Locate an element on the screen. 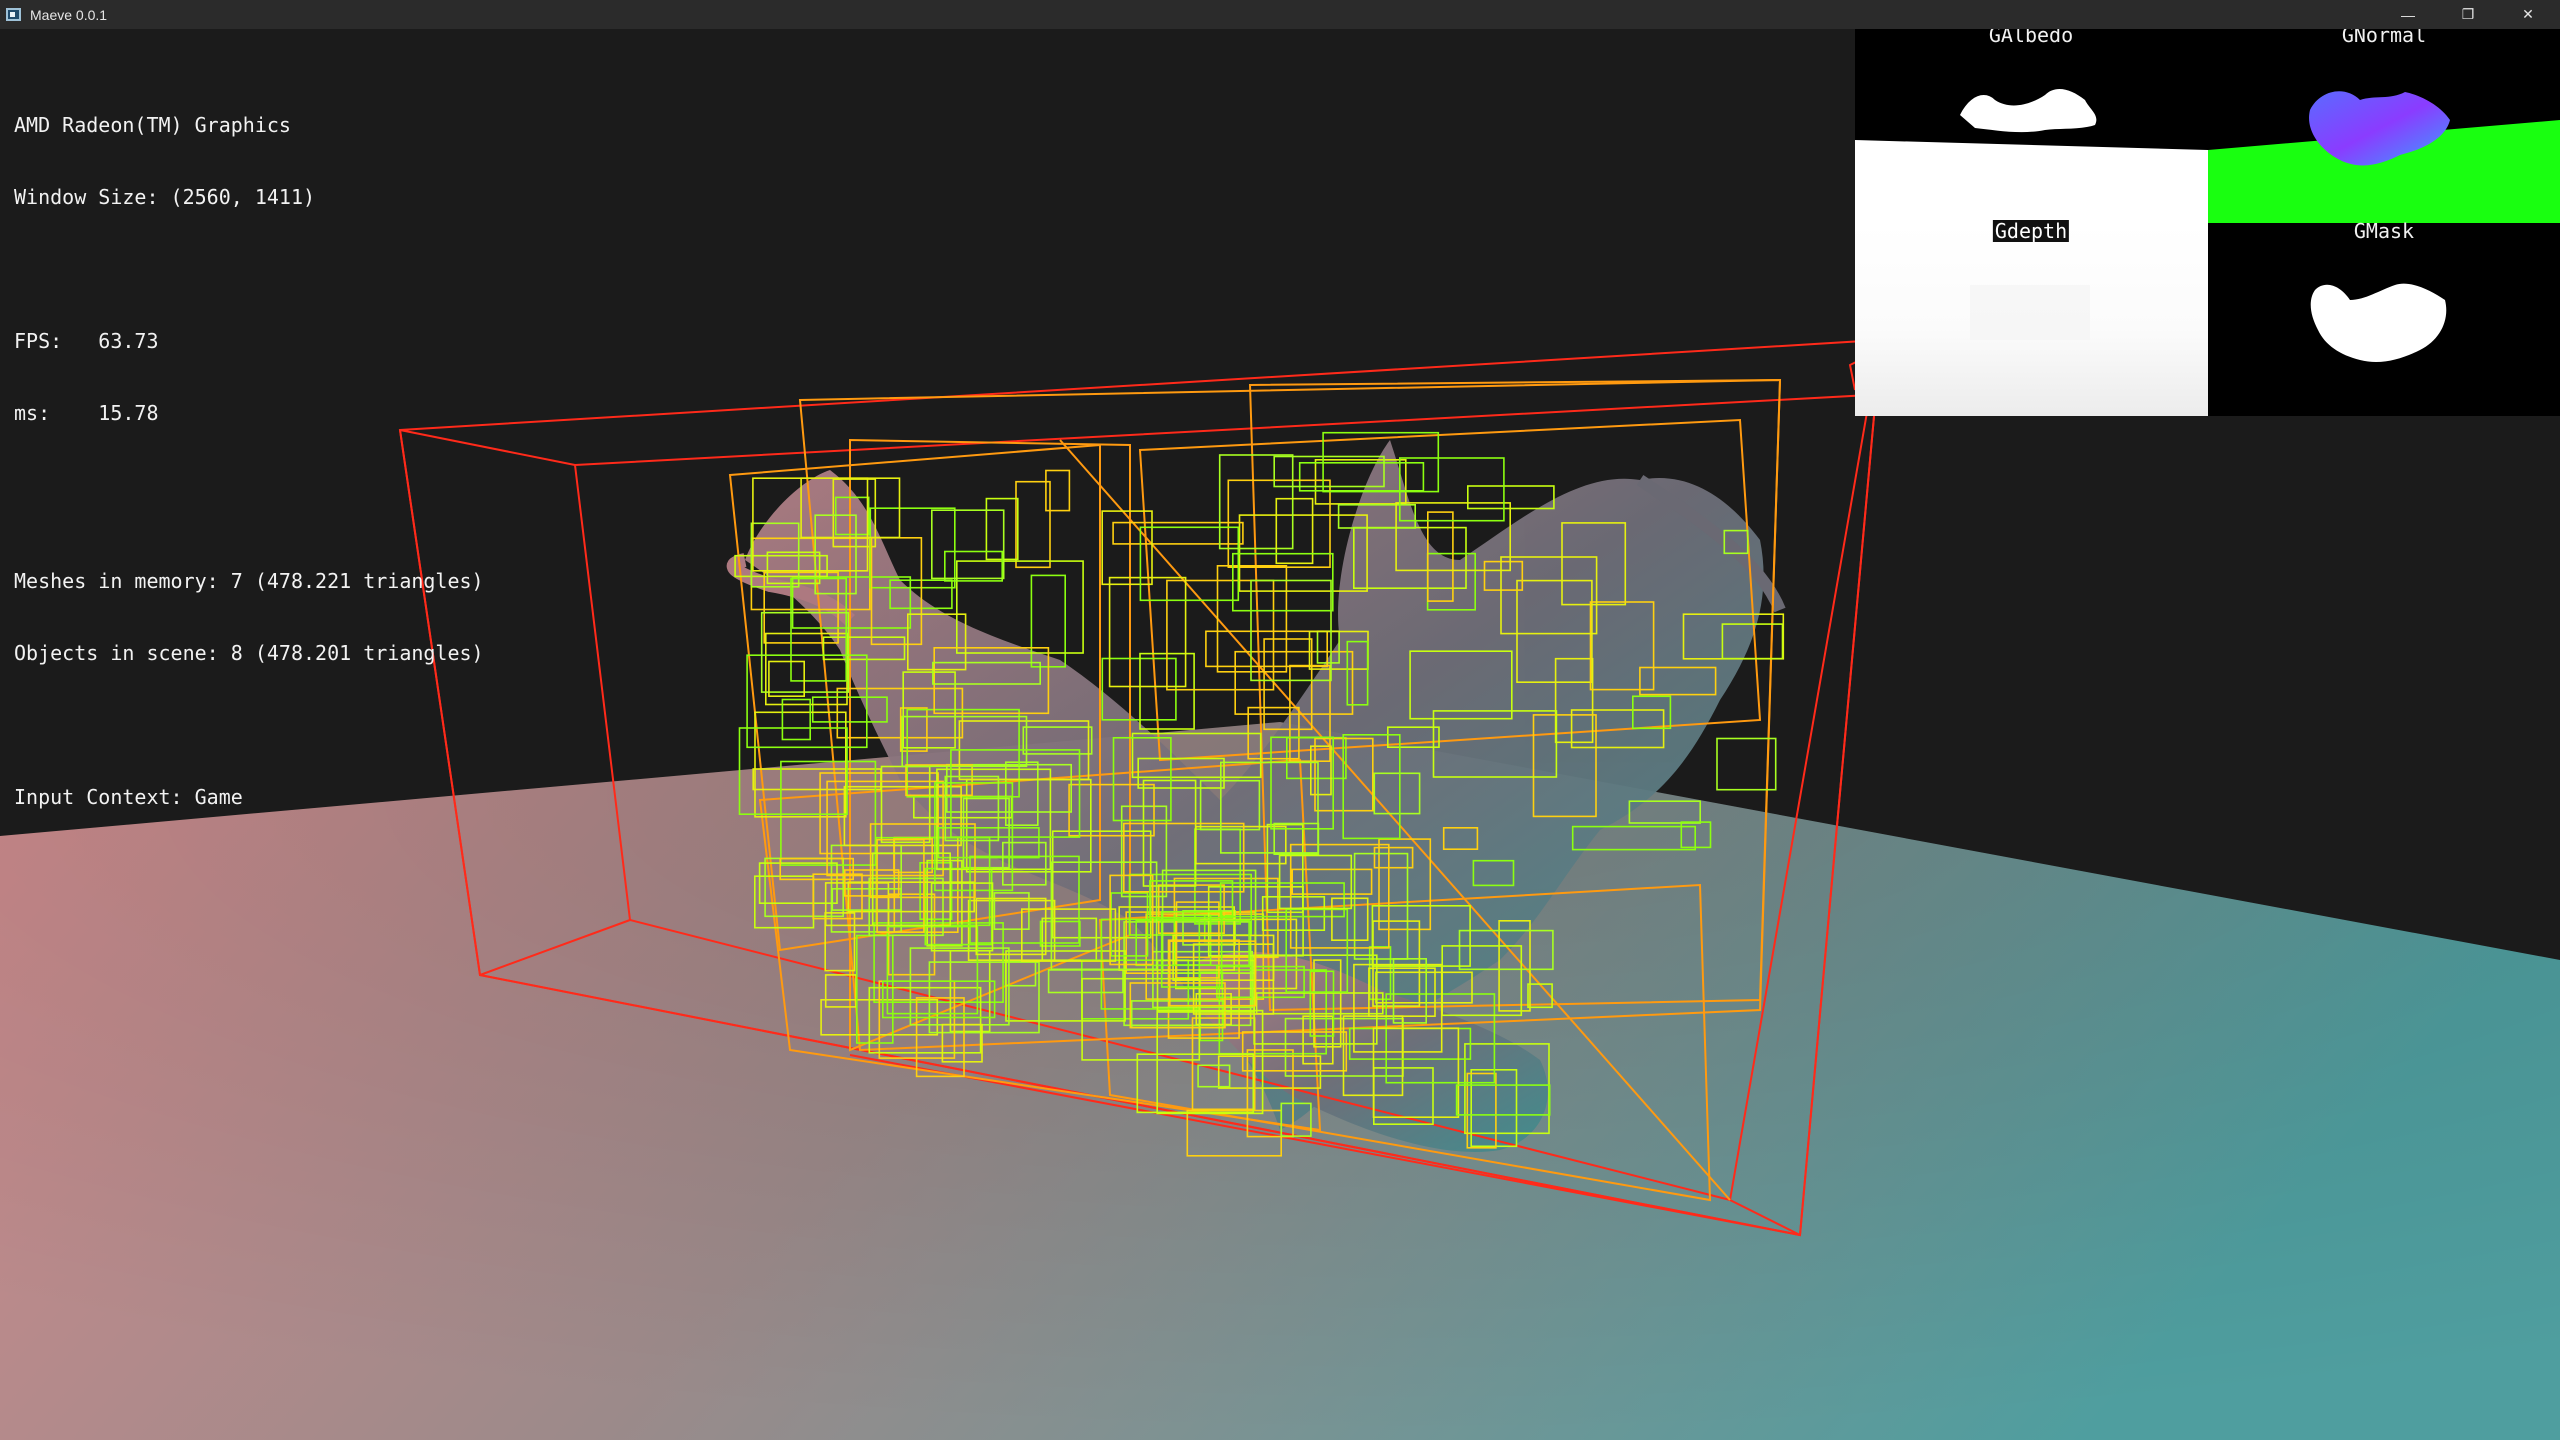 The height and width of the screenshot is (1440, 2560). minimize-icon: — is located at coordinates (2408, 14).